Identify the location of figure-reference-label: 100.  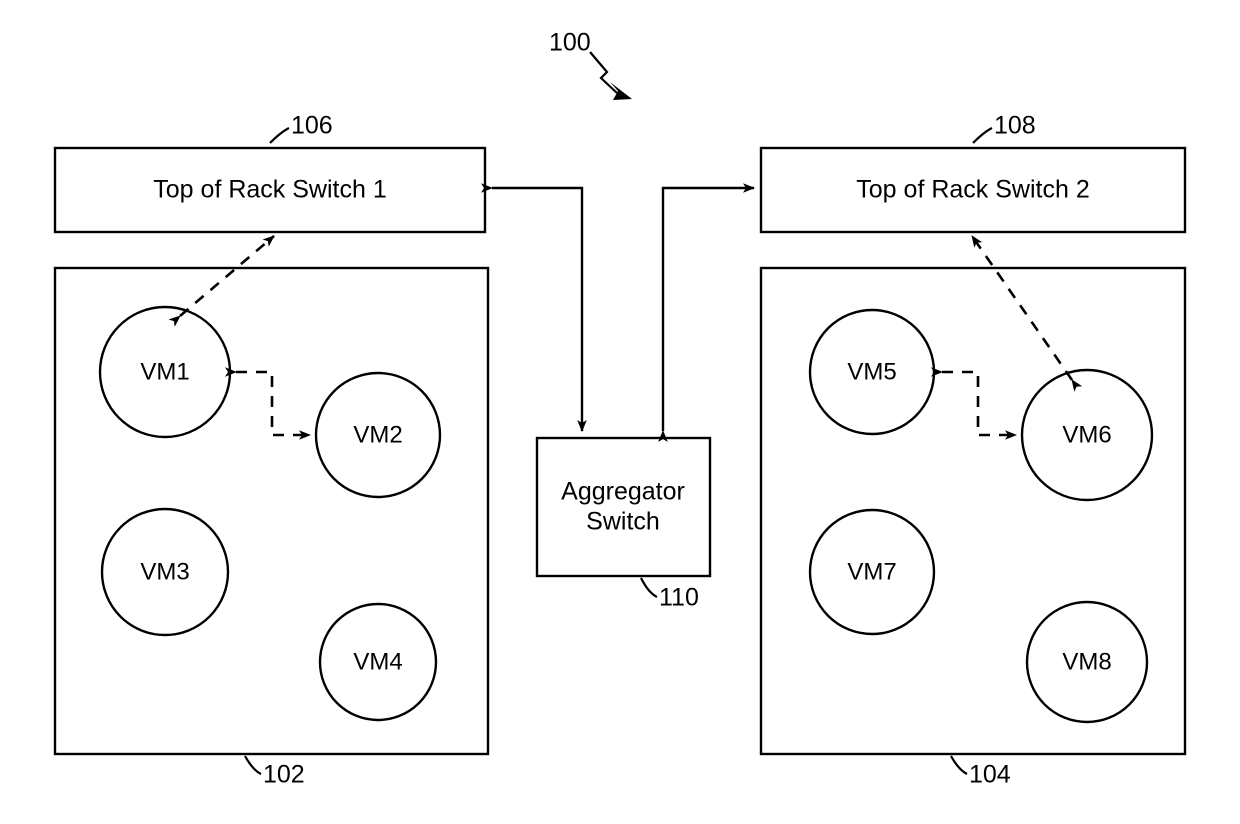
(570, 43).